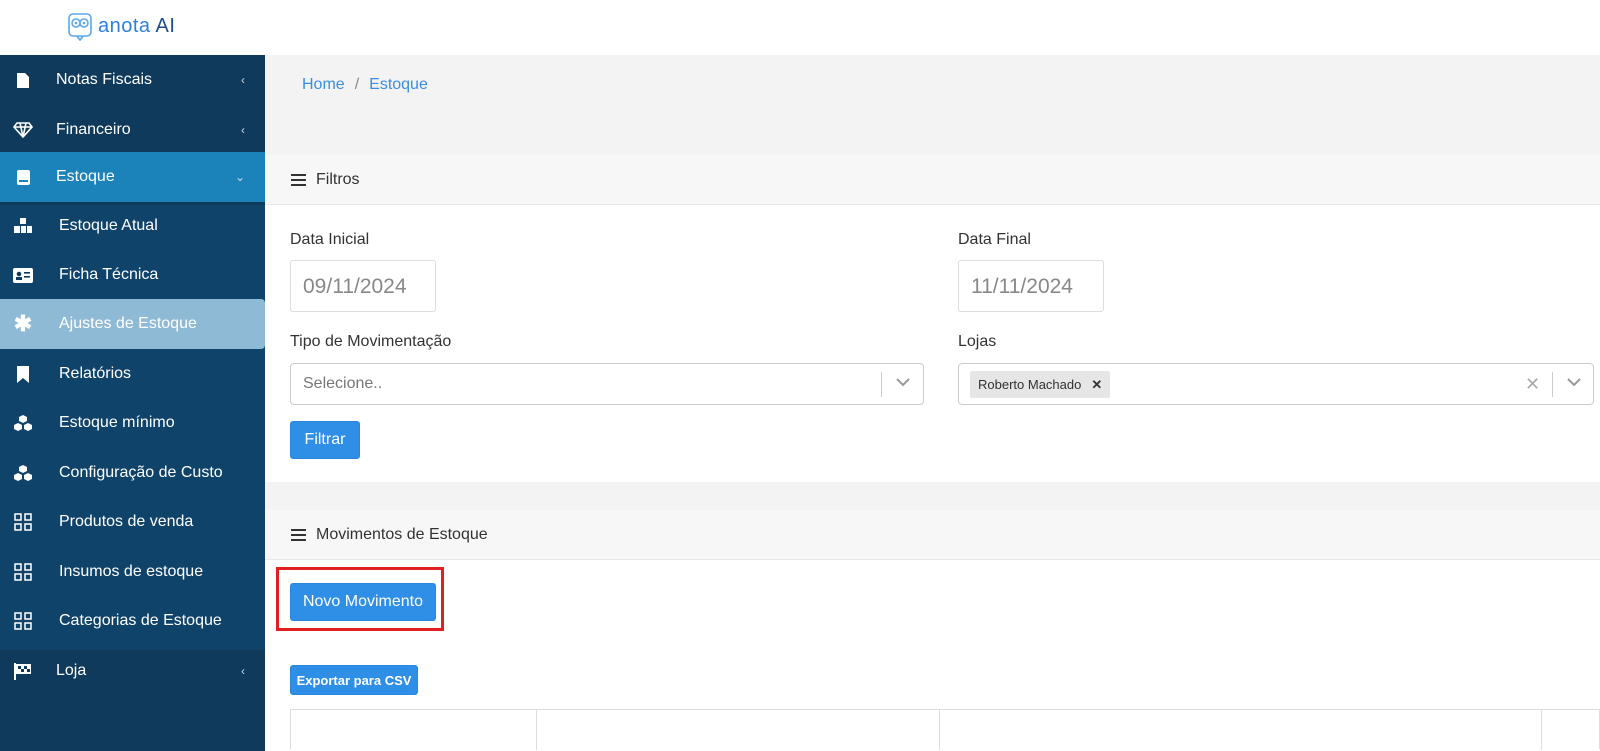  Describe the element at coordinates (371, 341) in the screenshot. I see `tipo-movimentacao-label: Tipo de Movimentação` at that location.